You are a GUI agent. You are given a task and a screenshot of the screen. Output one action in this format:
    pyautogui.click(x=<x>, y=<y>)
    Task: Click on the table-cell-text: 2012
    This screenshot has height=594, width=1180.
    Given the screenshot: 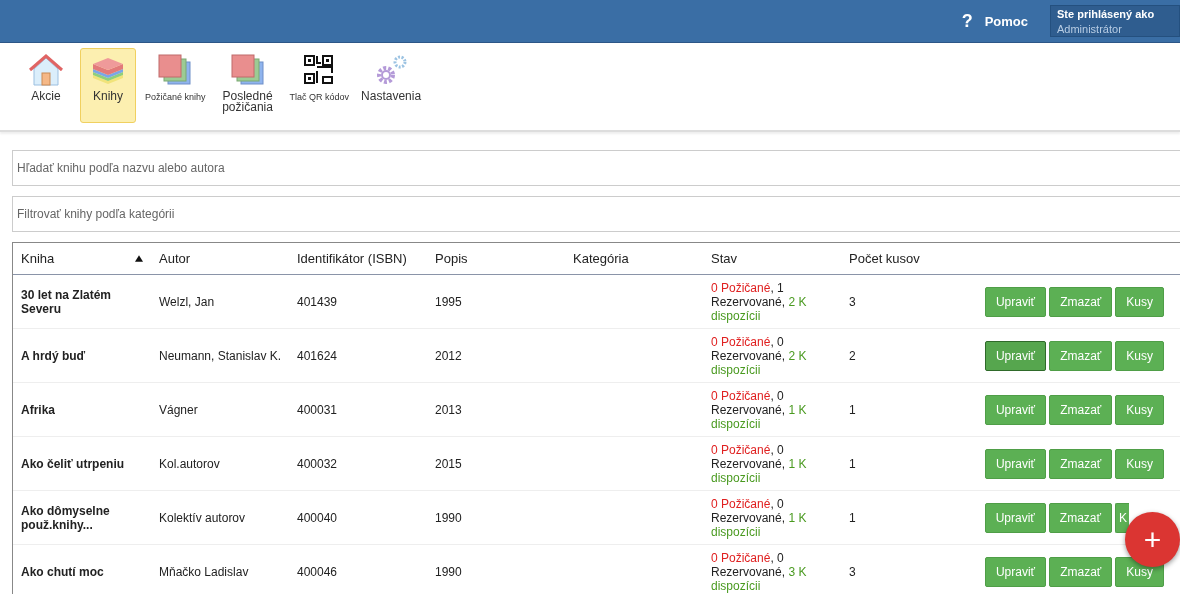 What is the action you would take?
    pyautogui.click(x=448, y=355)
    